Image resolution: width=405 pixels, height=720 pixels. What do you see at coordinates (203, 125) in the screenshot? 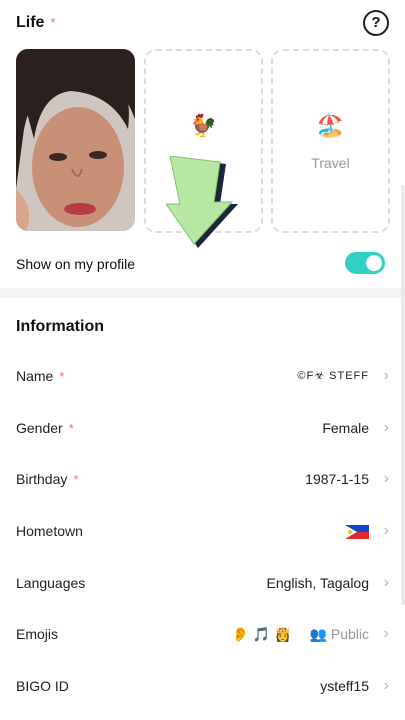
I see `rooster-emoji-icon: 🐓` at bounding box center [203, 125].